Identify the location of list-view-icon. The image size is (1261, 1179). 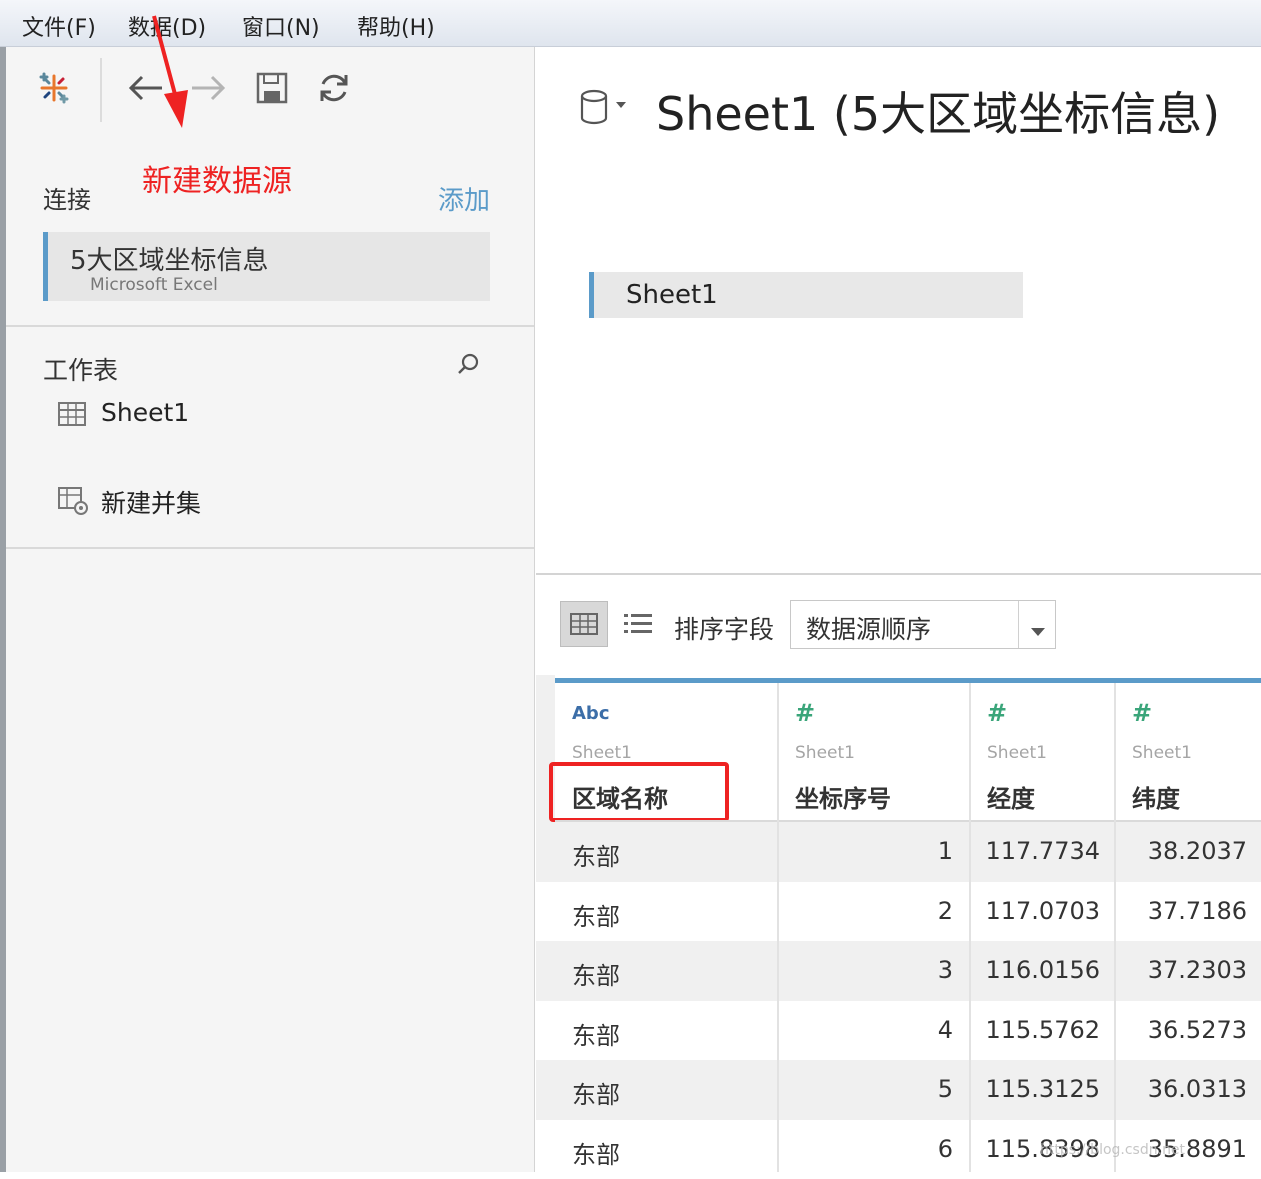
(638, 626).